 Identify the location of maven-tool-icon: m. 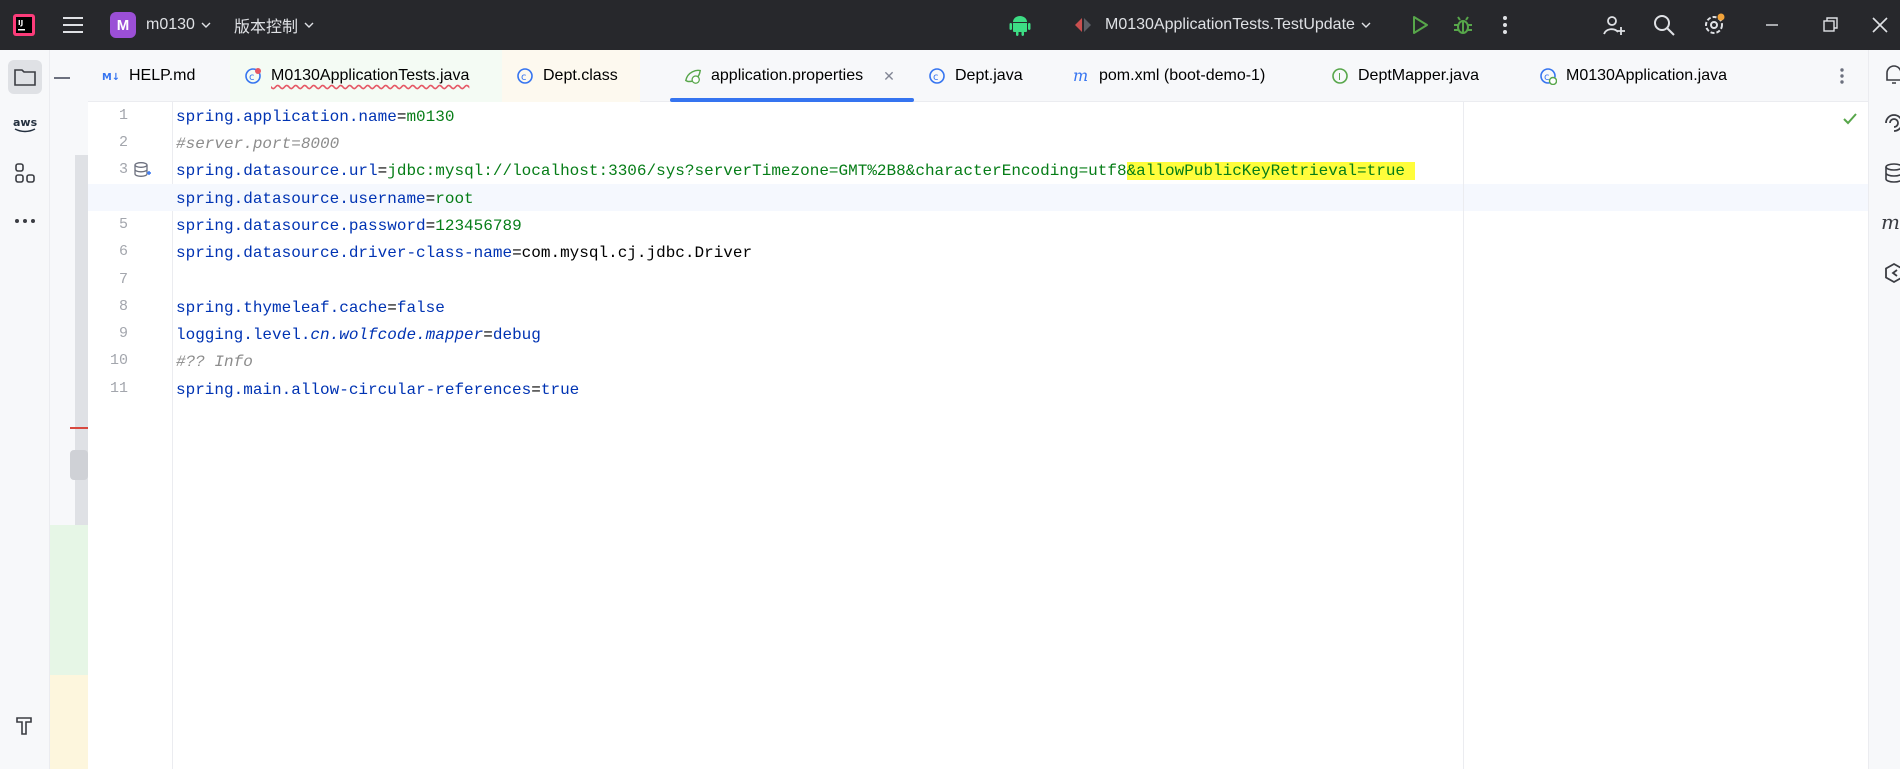
(1890, 223).